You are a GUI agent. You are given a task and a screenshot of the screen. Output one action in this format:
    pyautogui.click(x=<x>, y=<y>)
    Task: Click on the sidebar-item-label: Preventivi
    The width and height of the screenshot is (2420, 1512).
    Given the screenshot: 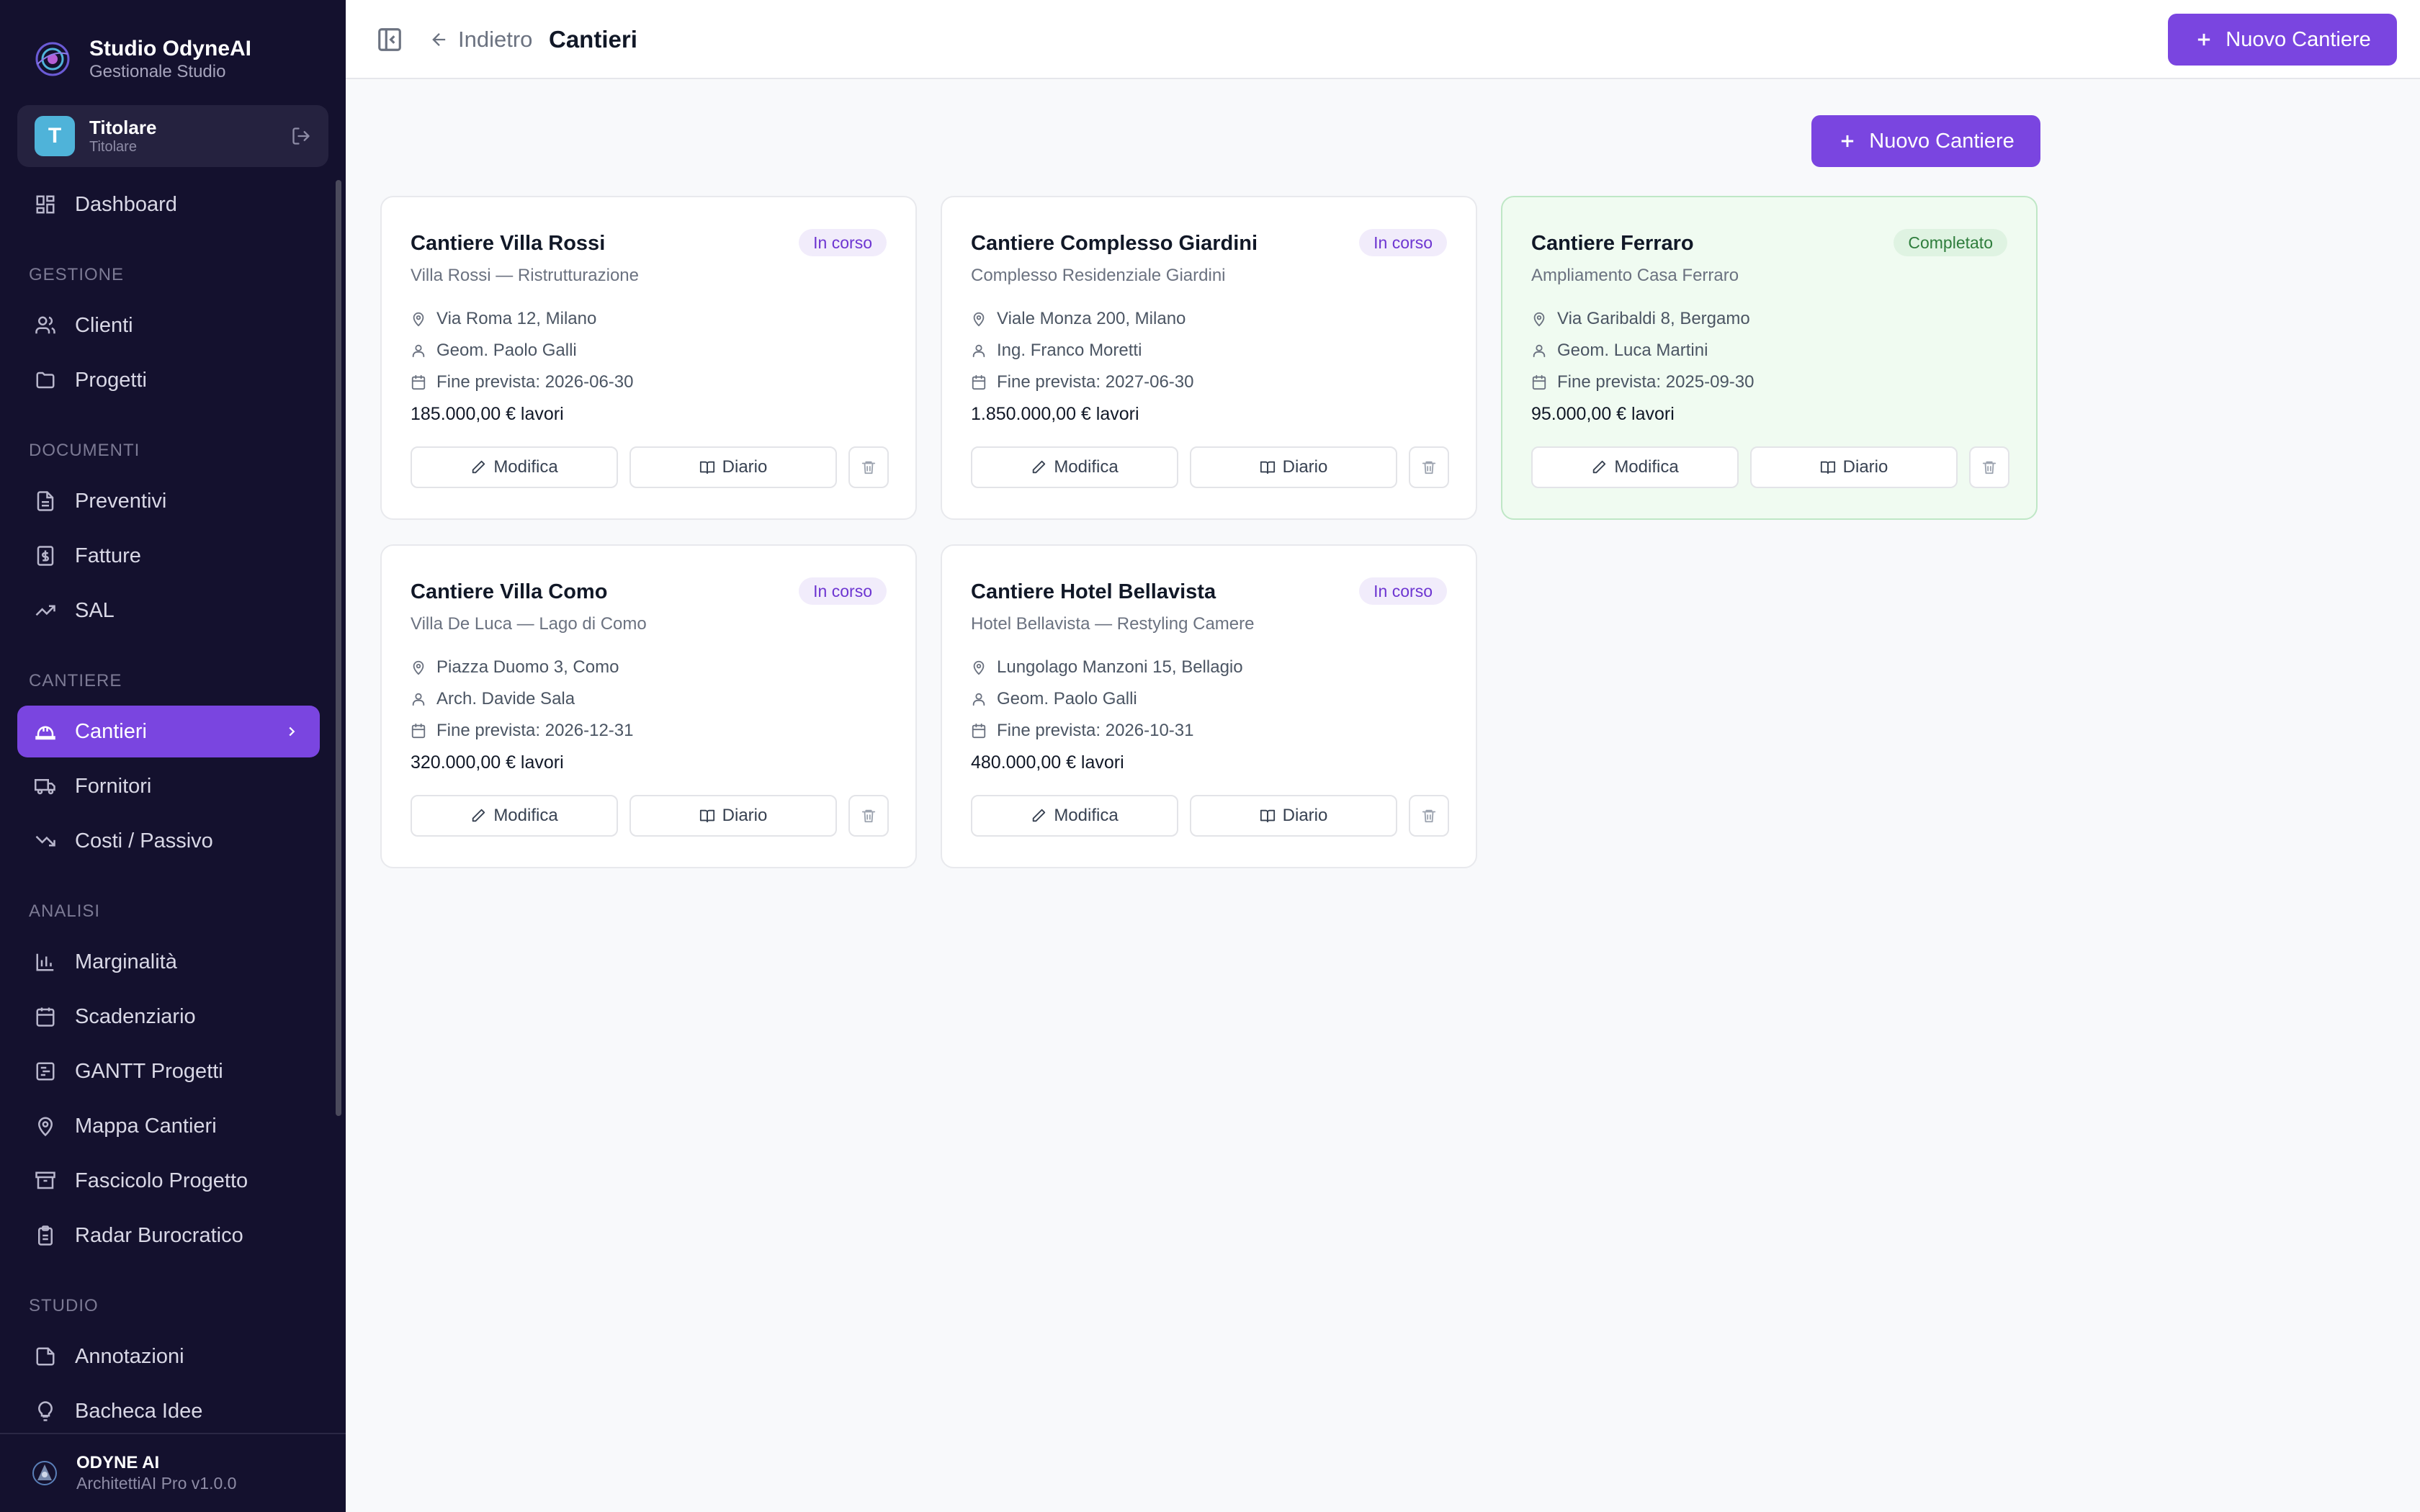 What is the action you would take?
    pyautogui.click(x=121, y=501)
    